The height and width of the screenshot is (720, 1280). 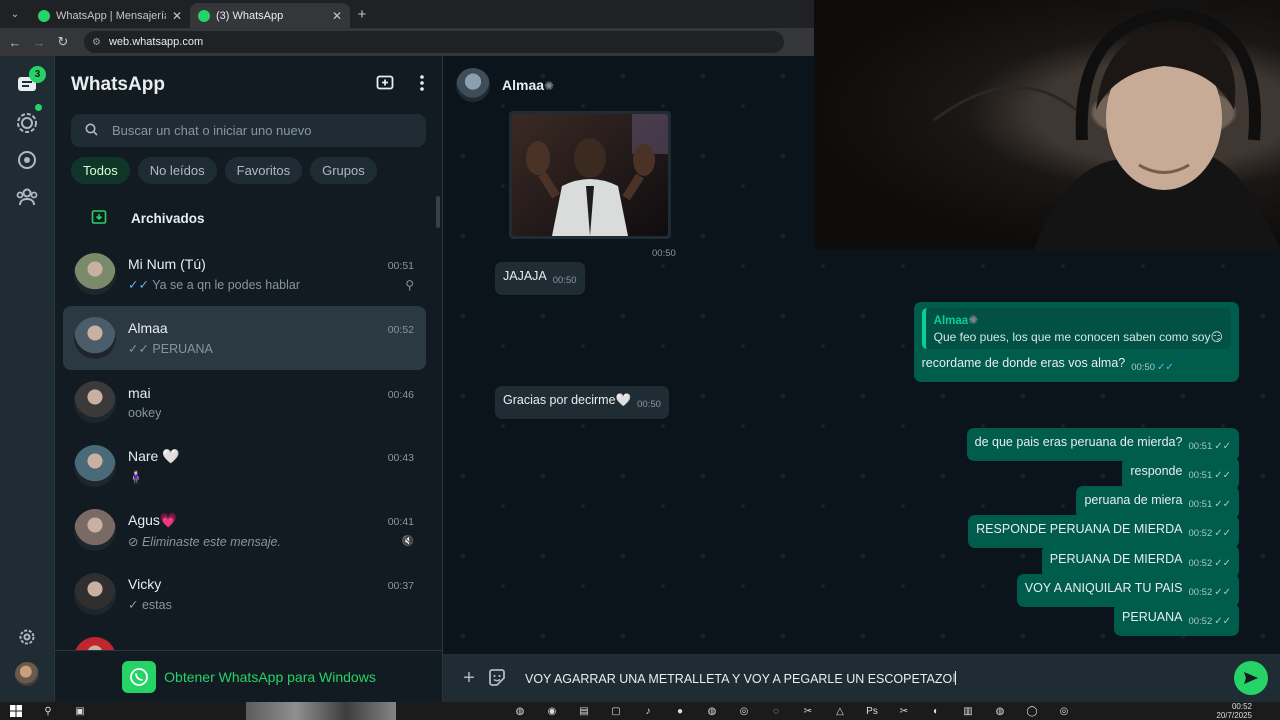 What do you see at coordinates (244, 594) in the screenshot?
I see `chat-row: Vicky 00:37 ✓ estas` at bounding box center [244, 594].